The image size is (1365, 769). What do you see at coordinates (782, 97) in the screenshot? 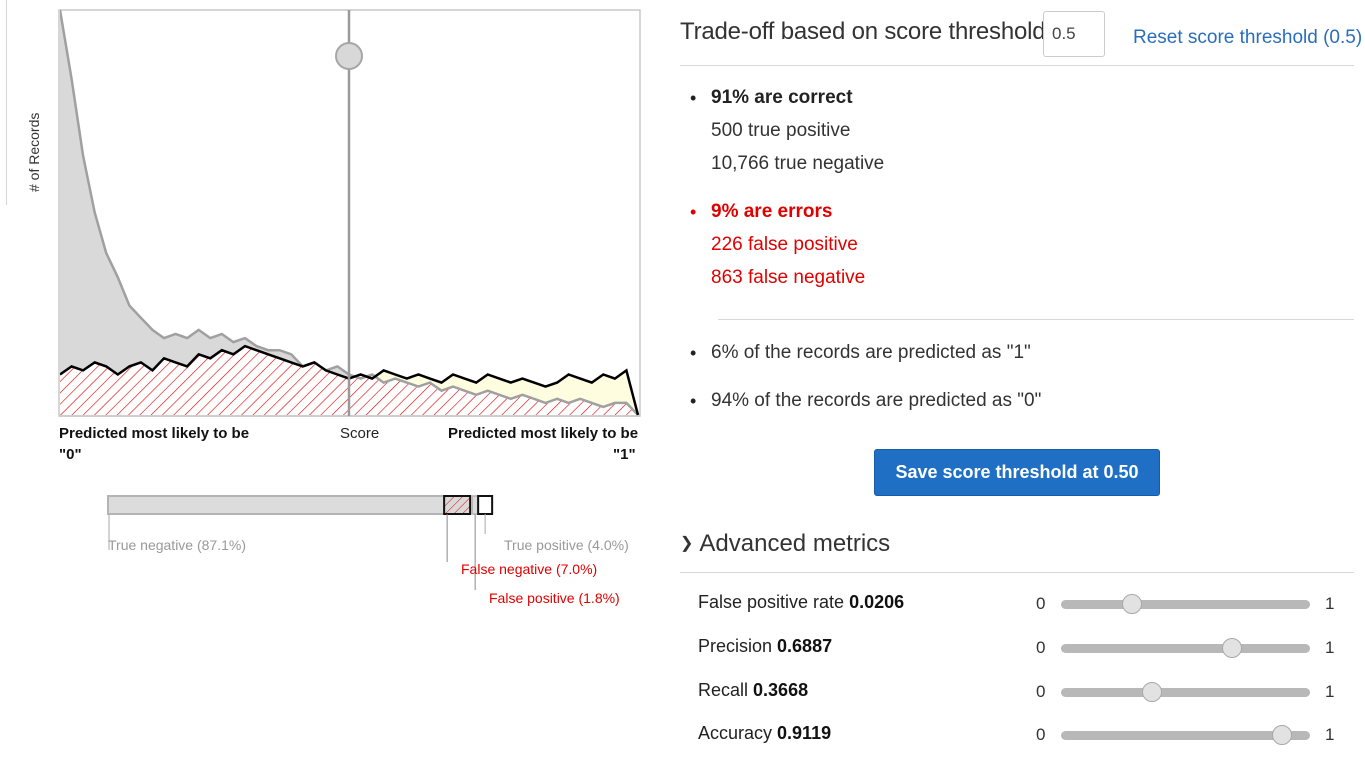
I see `correct-summary: 91% are correct` at bounding box center [782, 97].